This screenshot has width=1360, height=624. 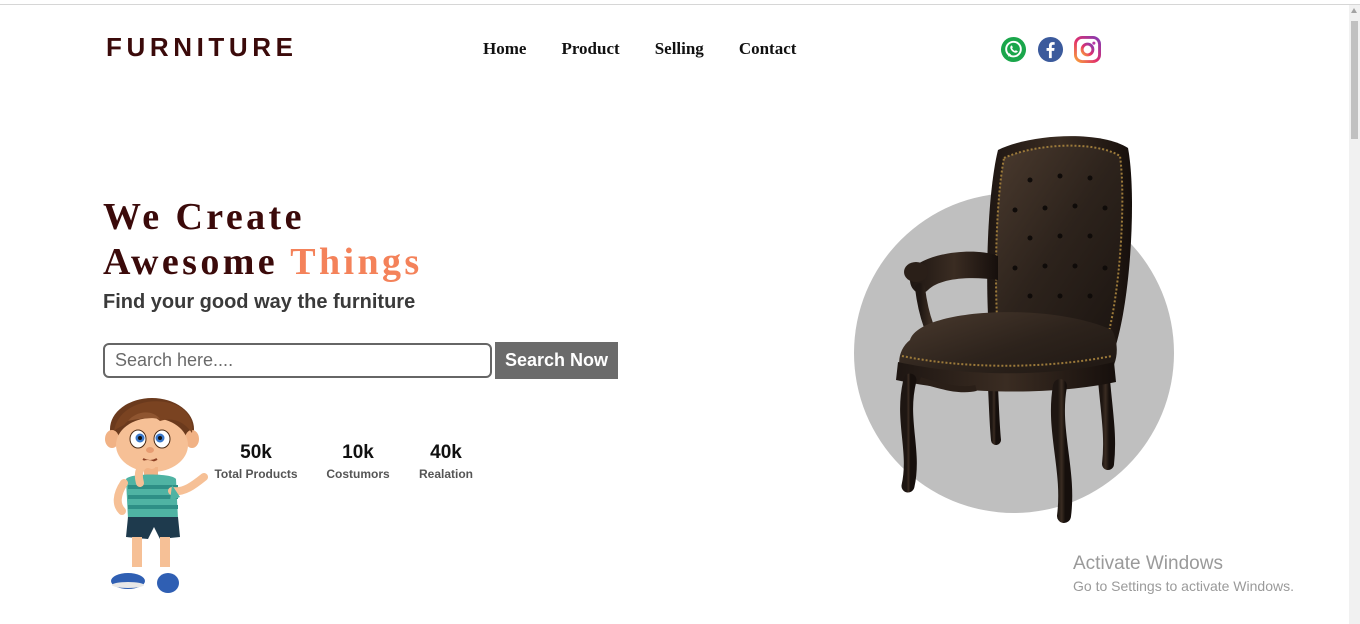 What do you see at coordinates (1050, 49) in the screenshot?
I see `facebook-icon` at bounding box center [1050, 49].